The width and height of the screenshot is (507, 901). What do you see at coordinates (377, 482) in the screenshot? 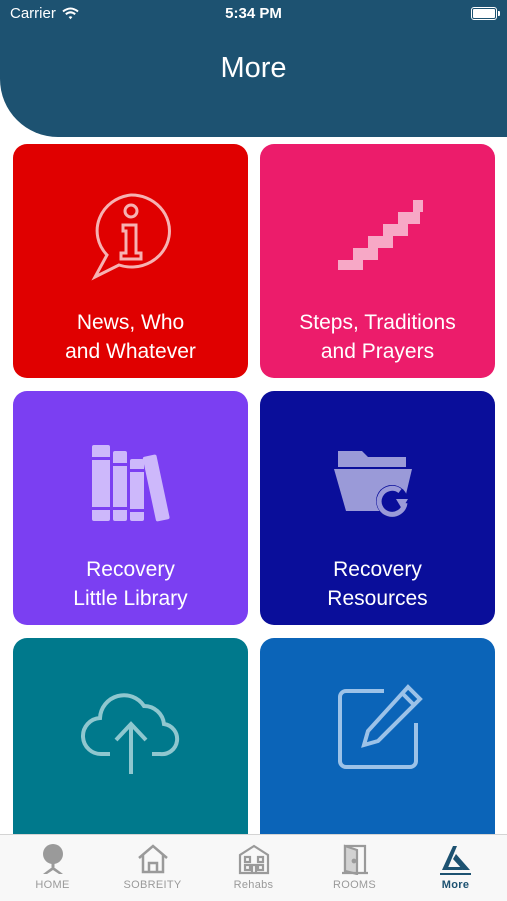
I see `folder-refresh-icon` at bounding box center [377, 482].